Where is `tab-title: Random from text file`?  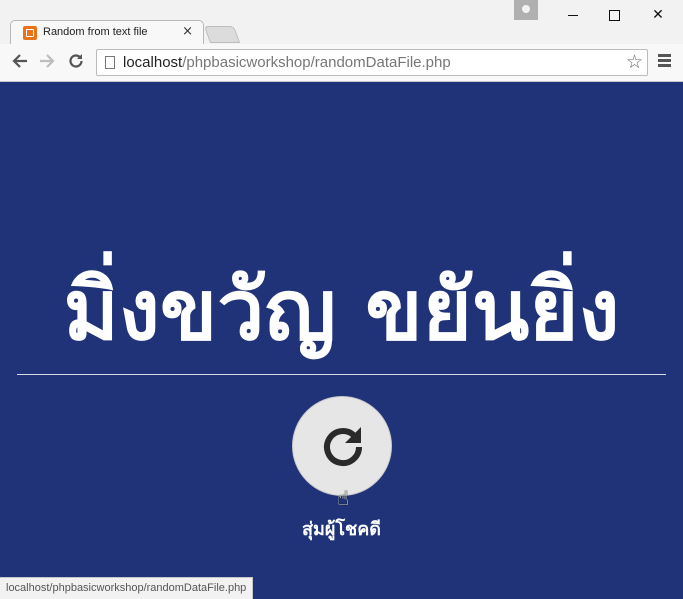 tab-title: Random from text file is located at coordinates (95, 32).